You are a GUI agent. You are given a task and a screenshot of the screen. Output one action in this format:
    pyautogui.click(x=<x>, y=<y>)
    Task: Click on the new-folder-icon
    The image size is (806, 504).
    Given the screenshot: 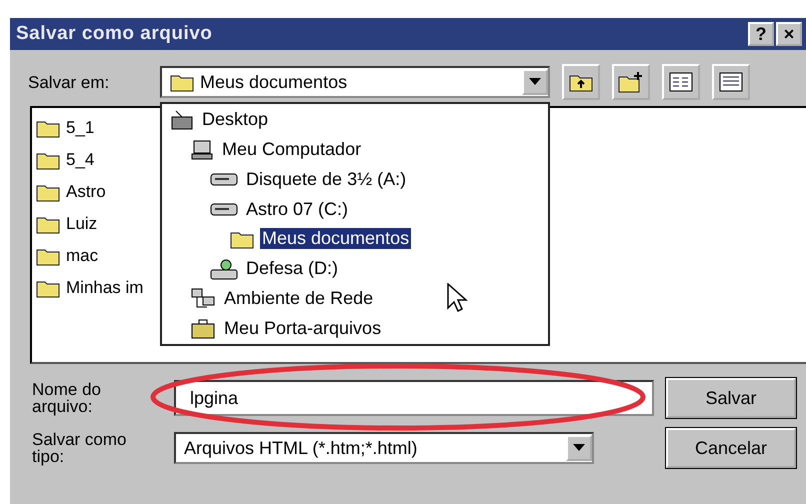 What is the action you would take?
    pyautogui.click(x=631, y=82)
    